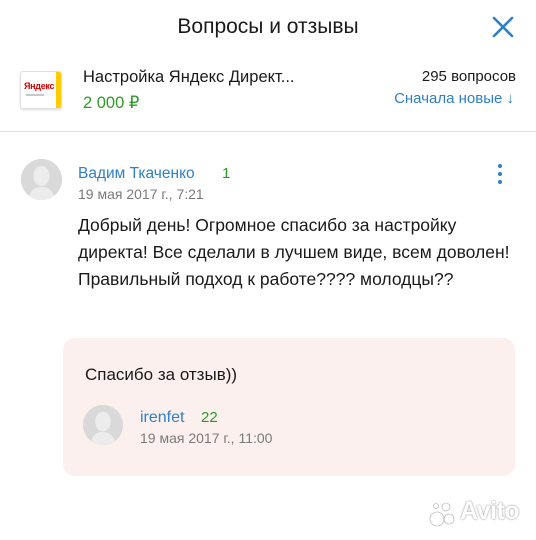  I want to click on watermark-text: Avito, so click(490, 511).